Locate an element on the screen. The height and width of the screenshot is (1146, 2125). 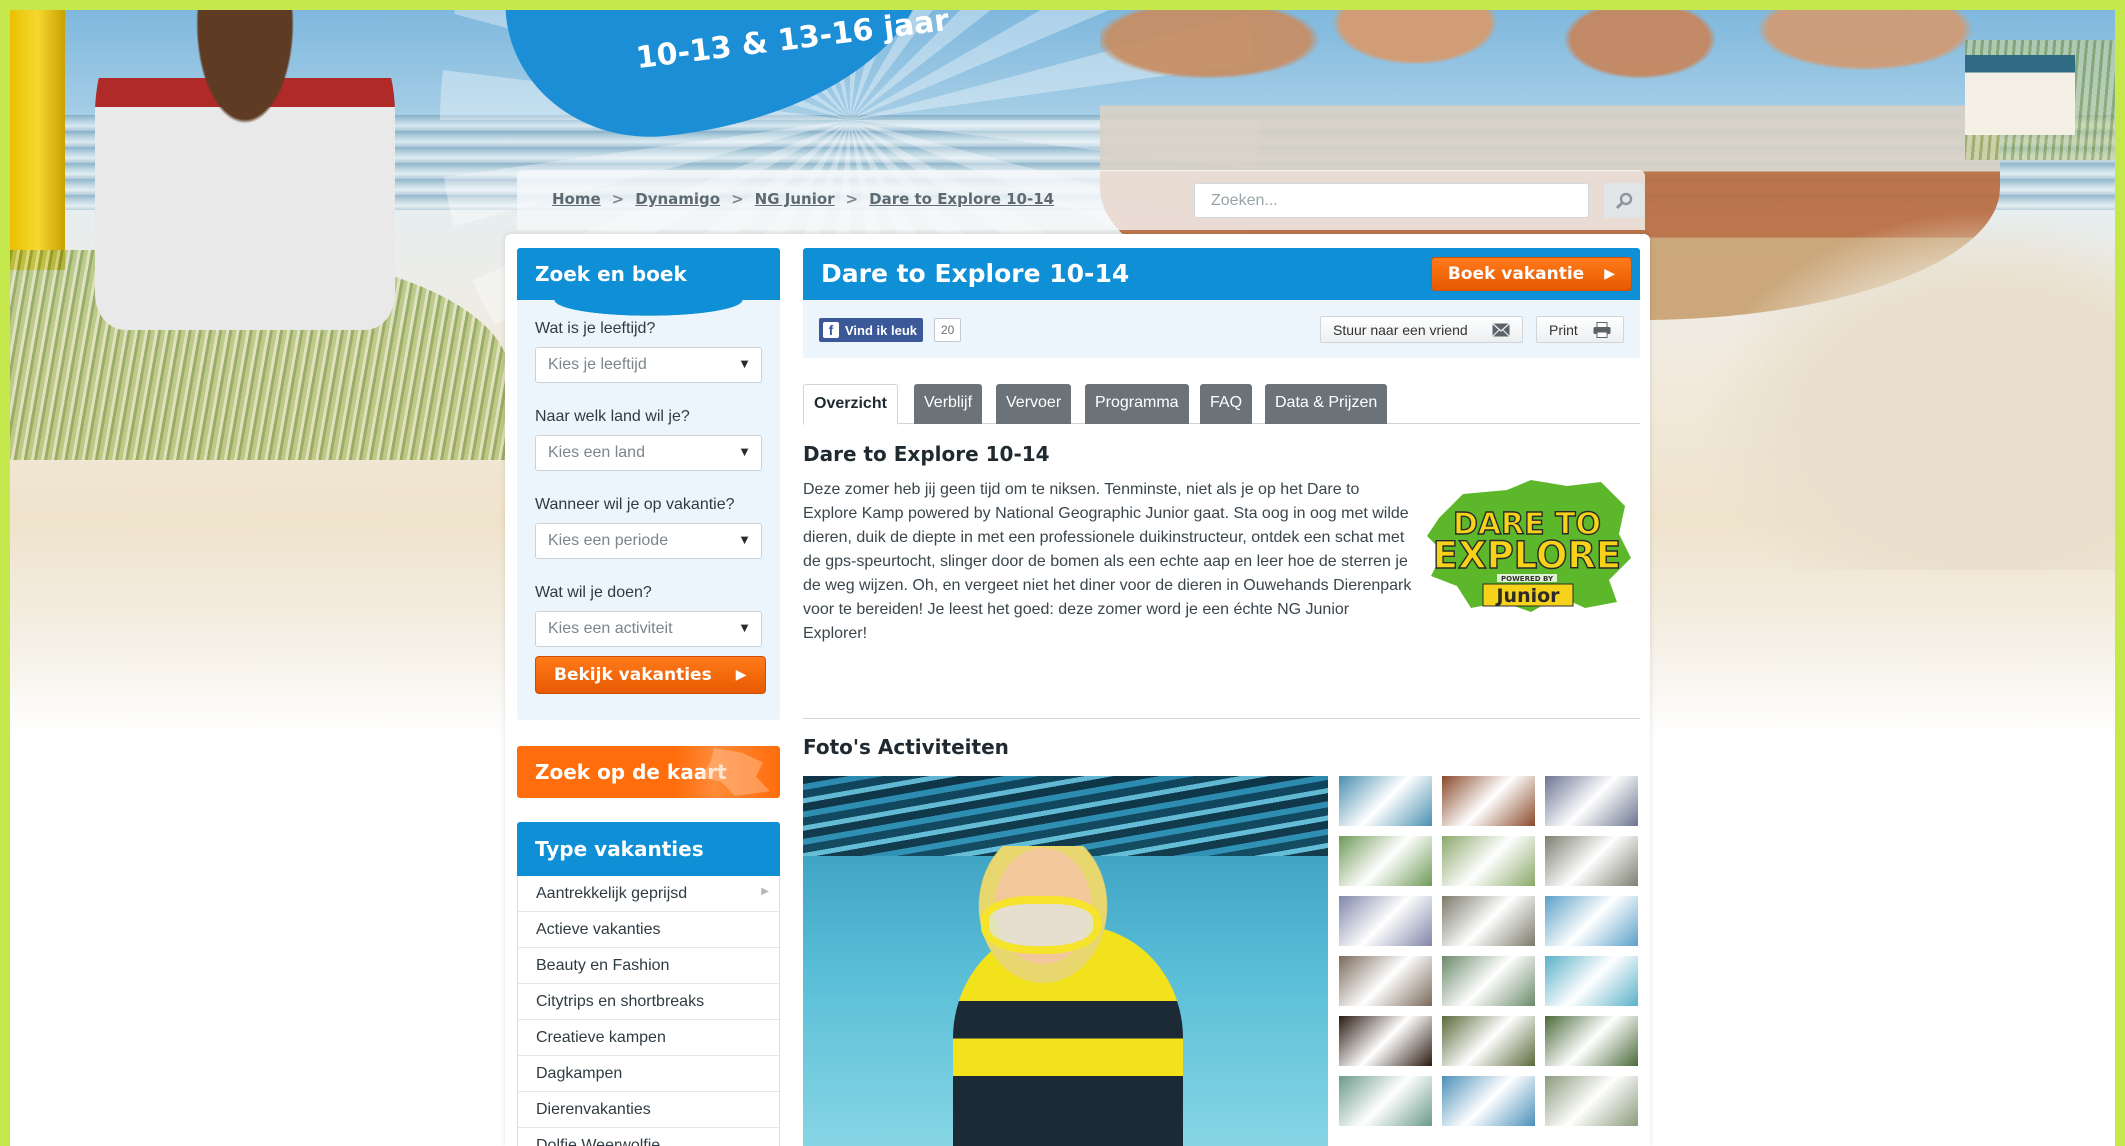
type-item-creatieve-kampen: Creatieve kampen is located at coordinates (648, 1038).